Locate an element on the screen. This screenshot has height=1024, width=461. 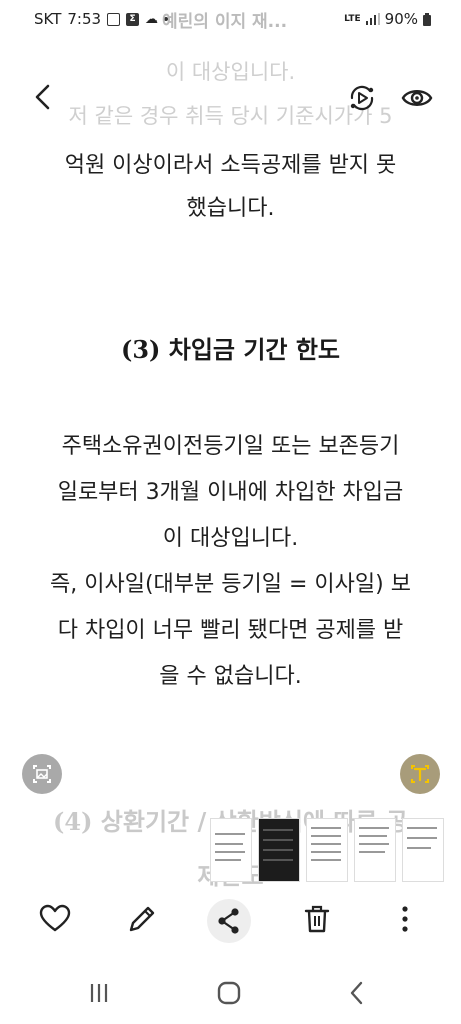
system-nav-bar is located at coordinates (230, 992).